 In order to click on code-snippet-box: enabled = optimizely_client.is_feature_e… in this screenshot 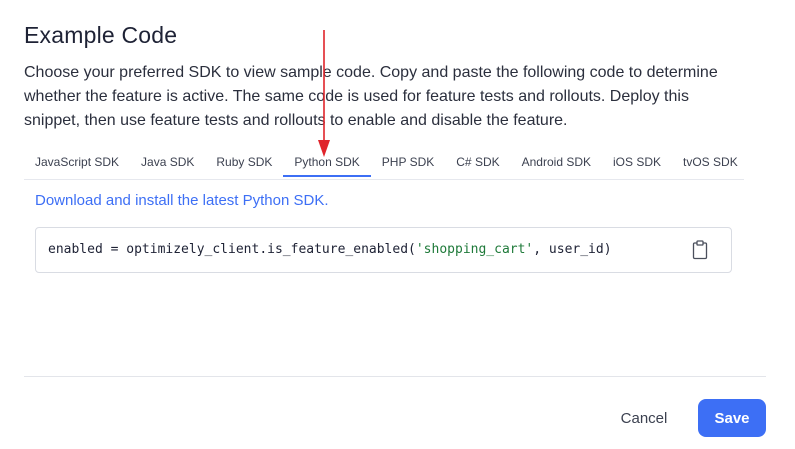, I will do `click(383, 250)`.